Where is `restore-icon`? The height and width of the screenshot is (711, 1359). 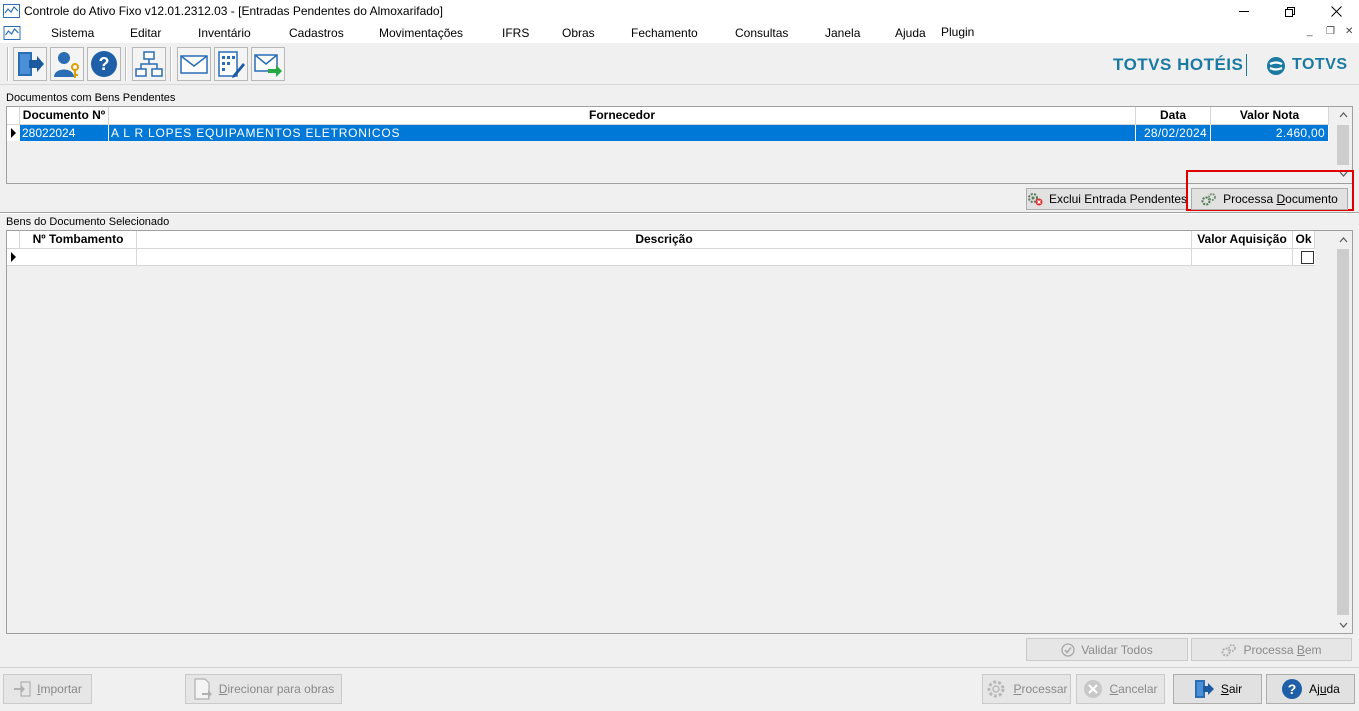 restore-icon is located at coordinates (1290, 11).